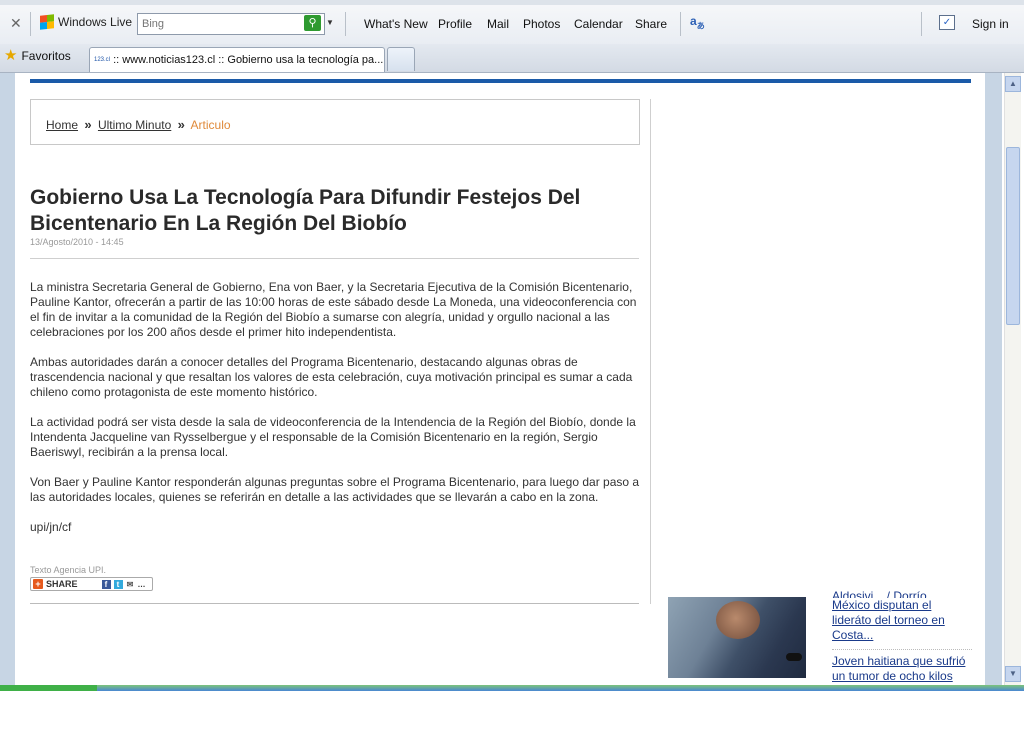 Image resolution: width=1024 pixels, height=742 pixels. What do you see at coordinates (38, 584) in the screenshot?
I see `plus-icon: +` at bounding box center [38, 584].